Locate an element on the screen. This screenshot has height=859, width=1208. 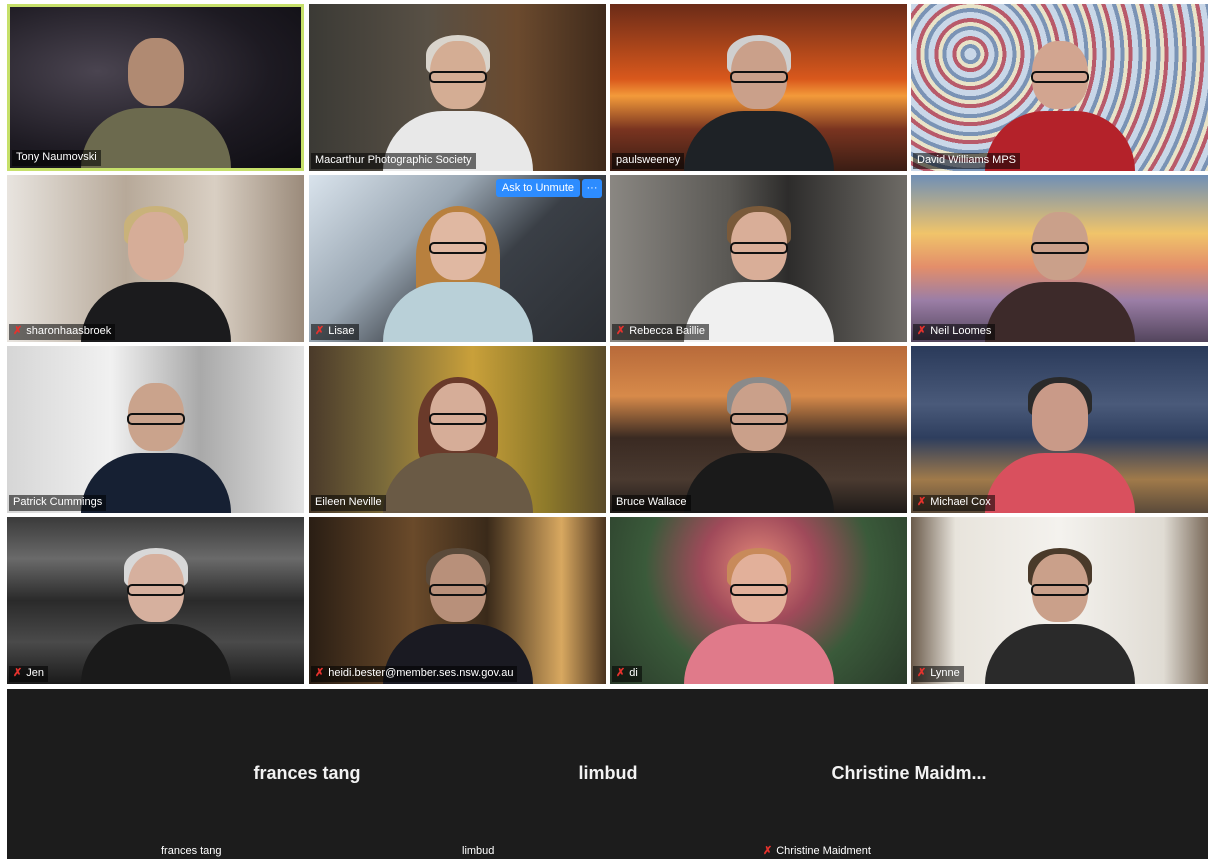
video-tile: ✗ Jen is located at coordinates (155, 600).